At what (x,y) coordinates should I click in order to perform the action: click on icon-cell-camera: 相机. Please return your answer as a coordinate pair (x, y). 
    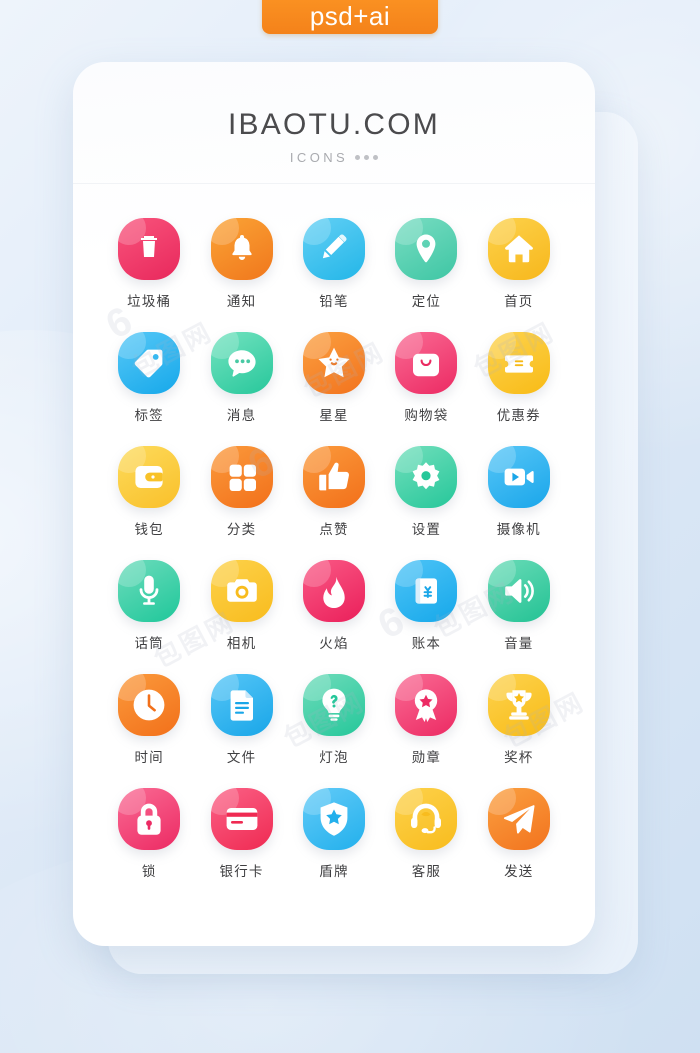
    Looking at the image, I should click on (241, 606).